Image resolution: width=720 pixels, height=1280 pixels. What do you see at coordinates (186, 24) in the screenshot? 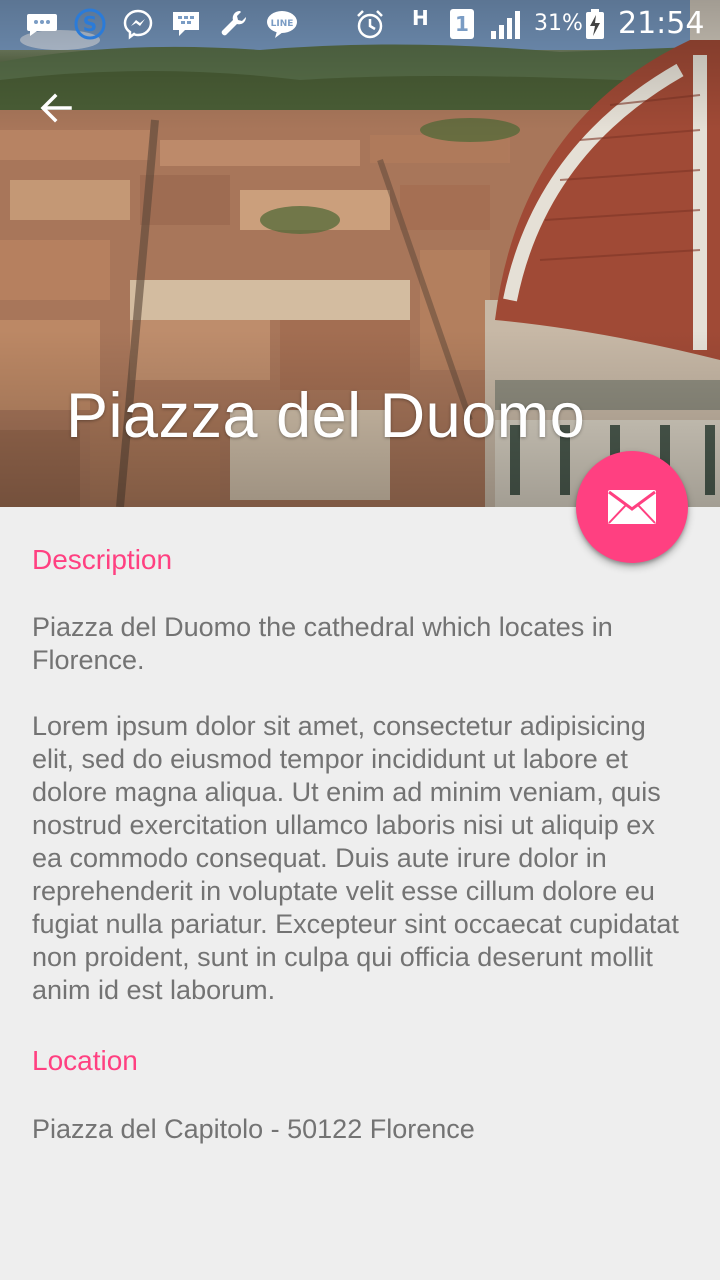
I see `bbm-icon` at bounding box center [186, 24].